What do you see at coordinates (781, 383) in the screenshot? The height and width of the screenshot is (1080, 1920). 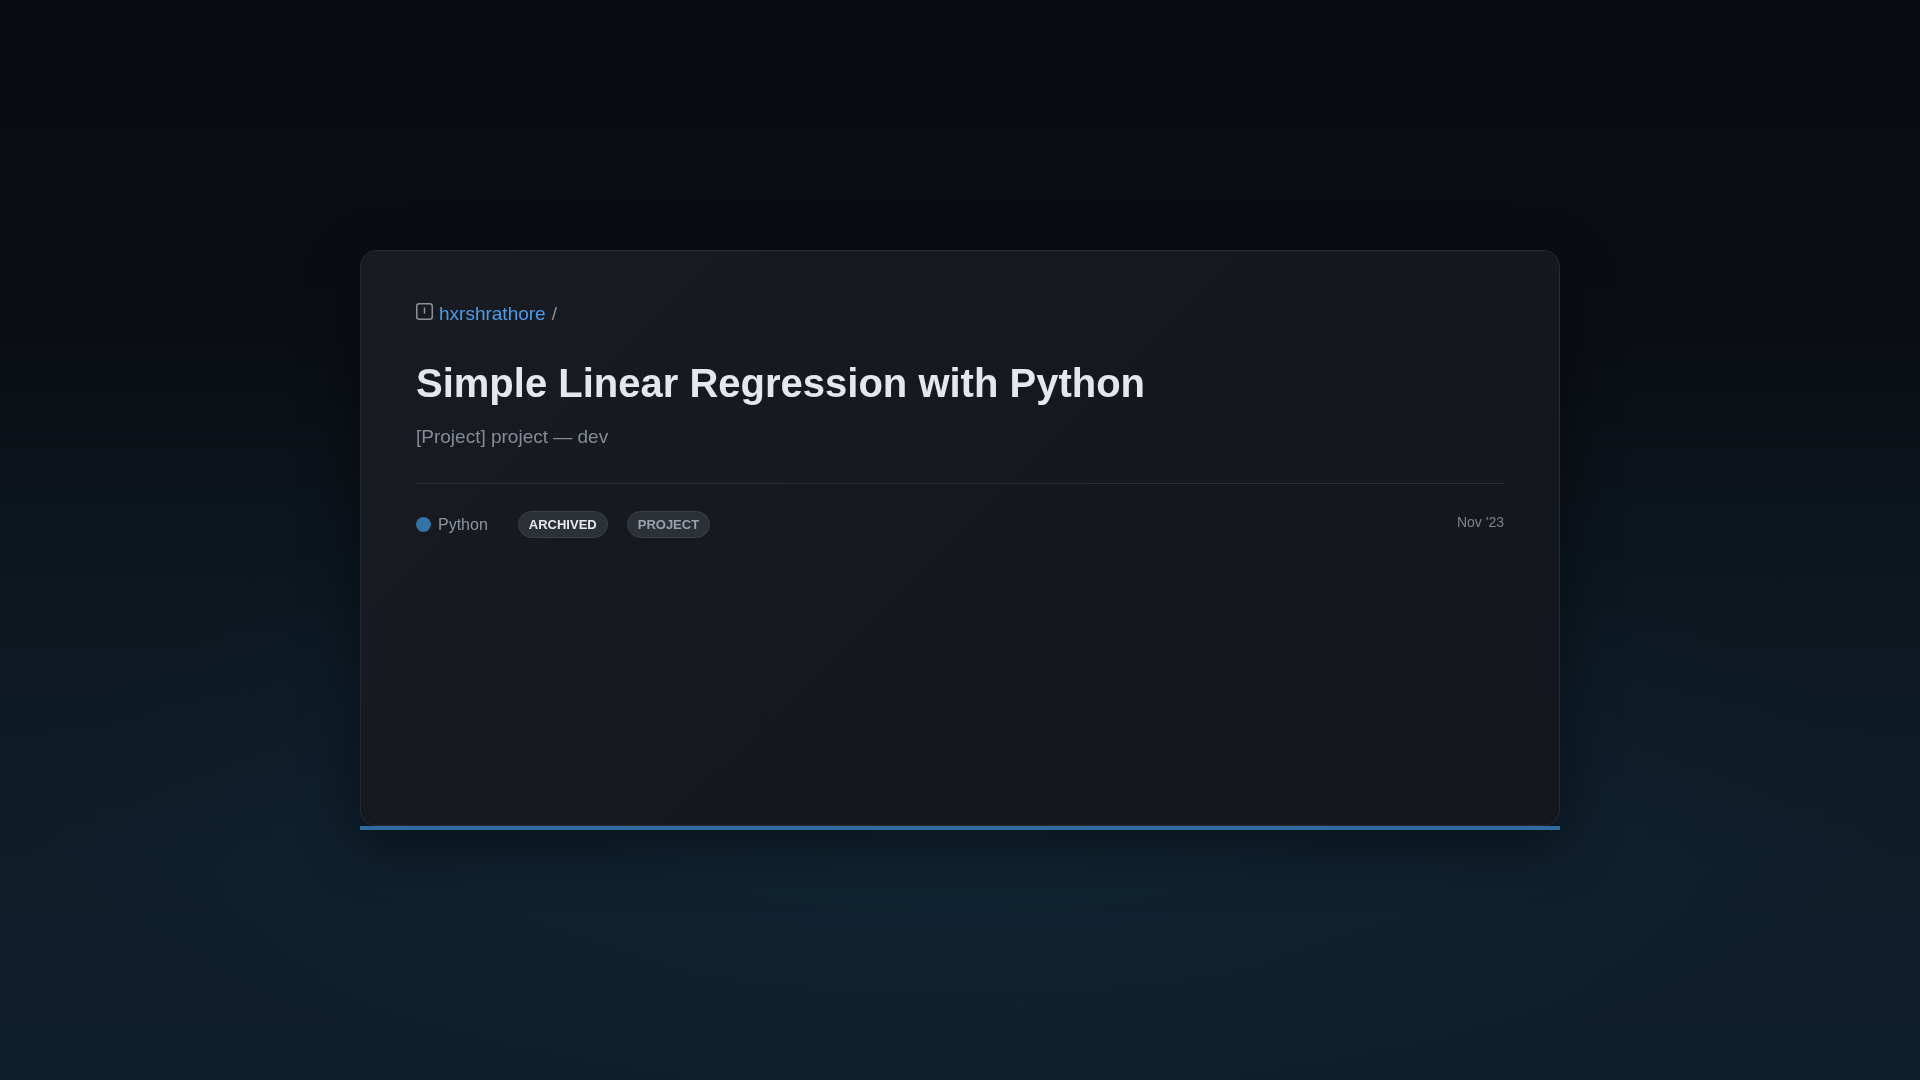 I see `project-title: Simple Linear Regression with Python` at bounding box center [781, 383].